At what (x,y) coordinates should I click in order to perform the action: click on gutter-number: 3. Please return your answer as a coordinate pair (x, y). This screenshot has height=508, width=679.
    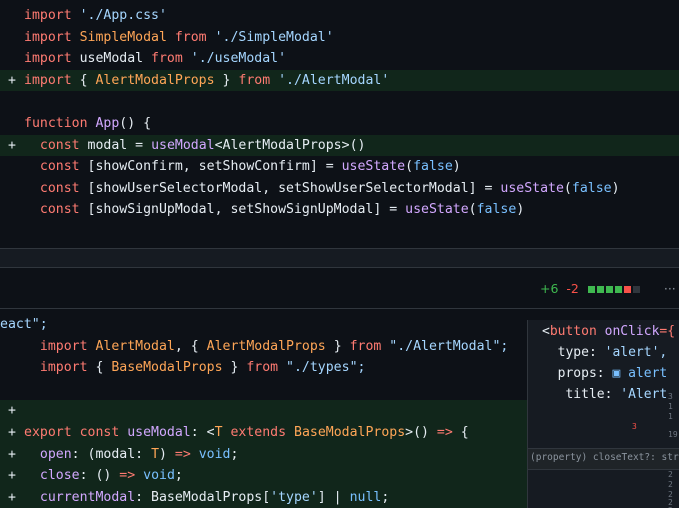
    Looking at the image, I should click on (634, 426).